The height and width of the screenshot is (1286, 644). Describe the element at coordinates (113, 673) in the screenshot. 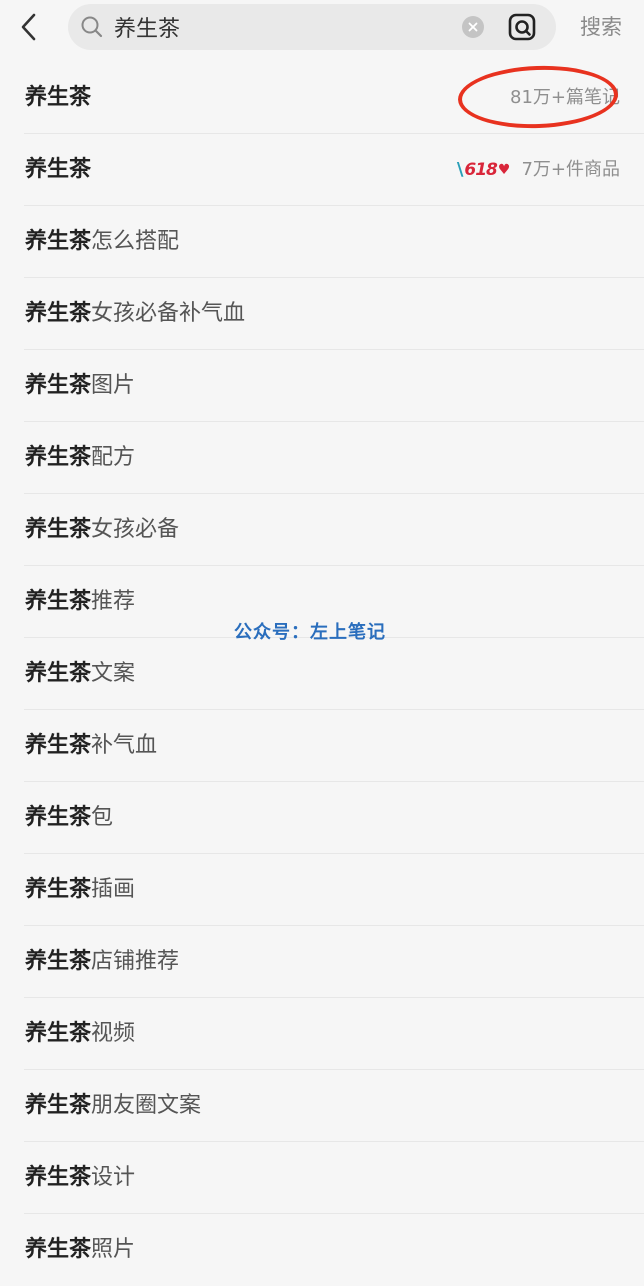

I see `suggestion-suffix: 文案` at that location.